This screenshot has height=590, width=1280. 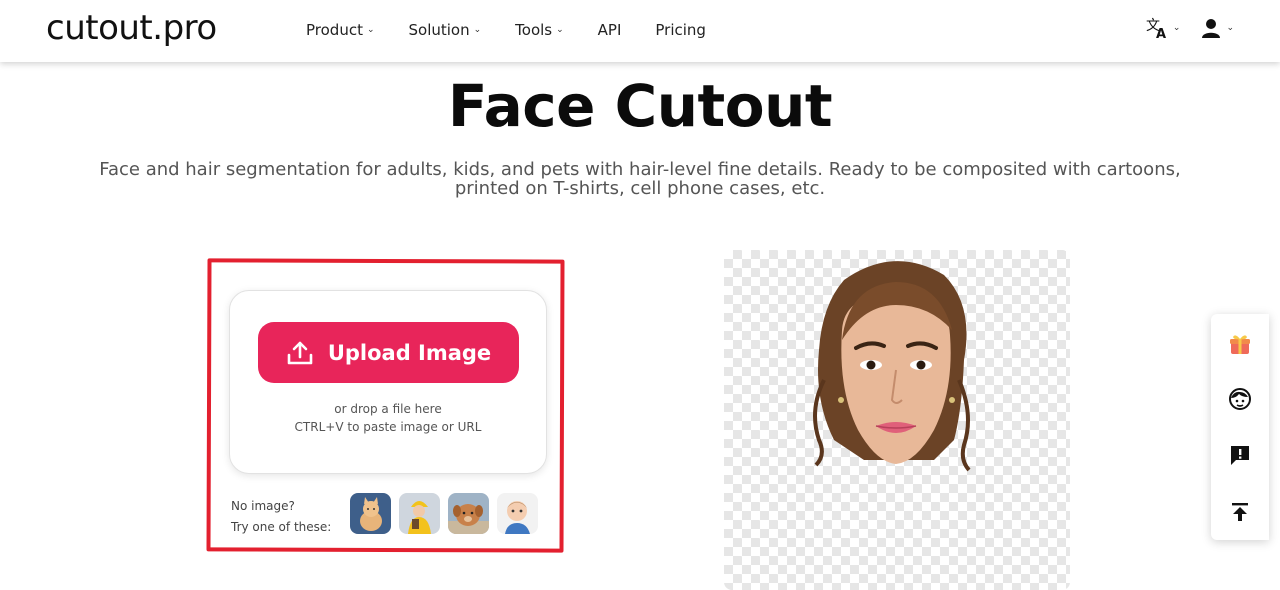 I want to click on face-cutout-image, so click(x=892, y=366).